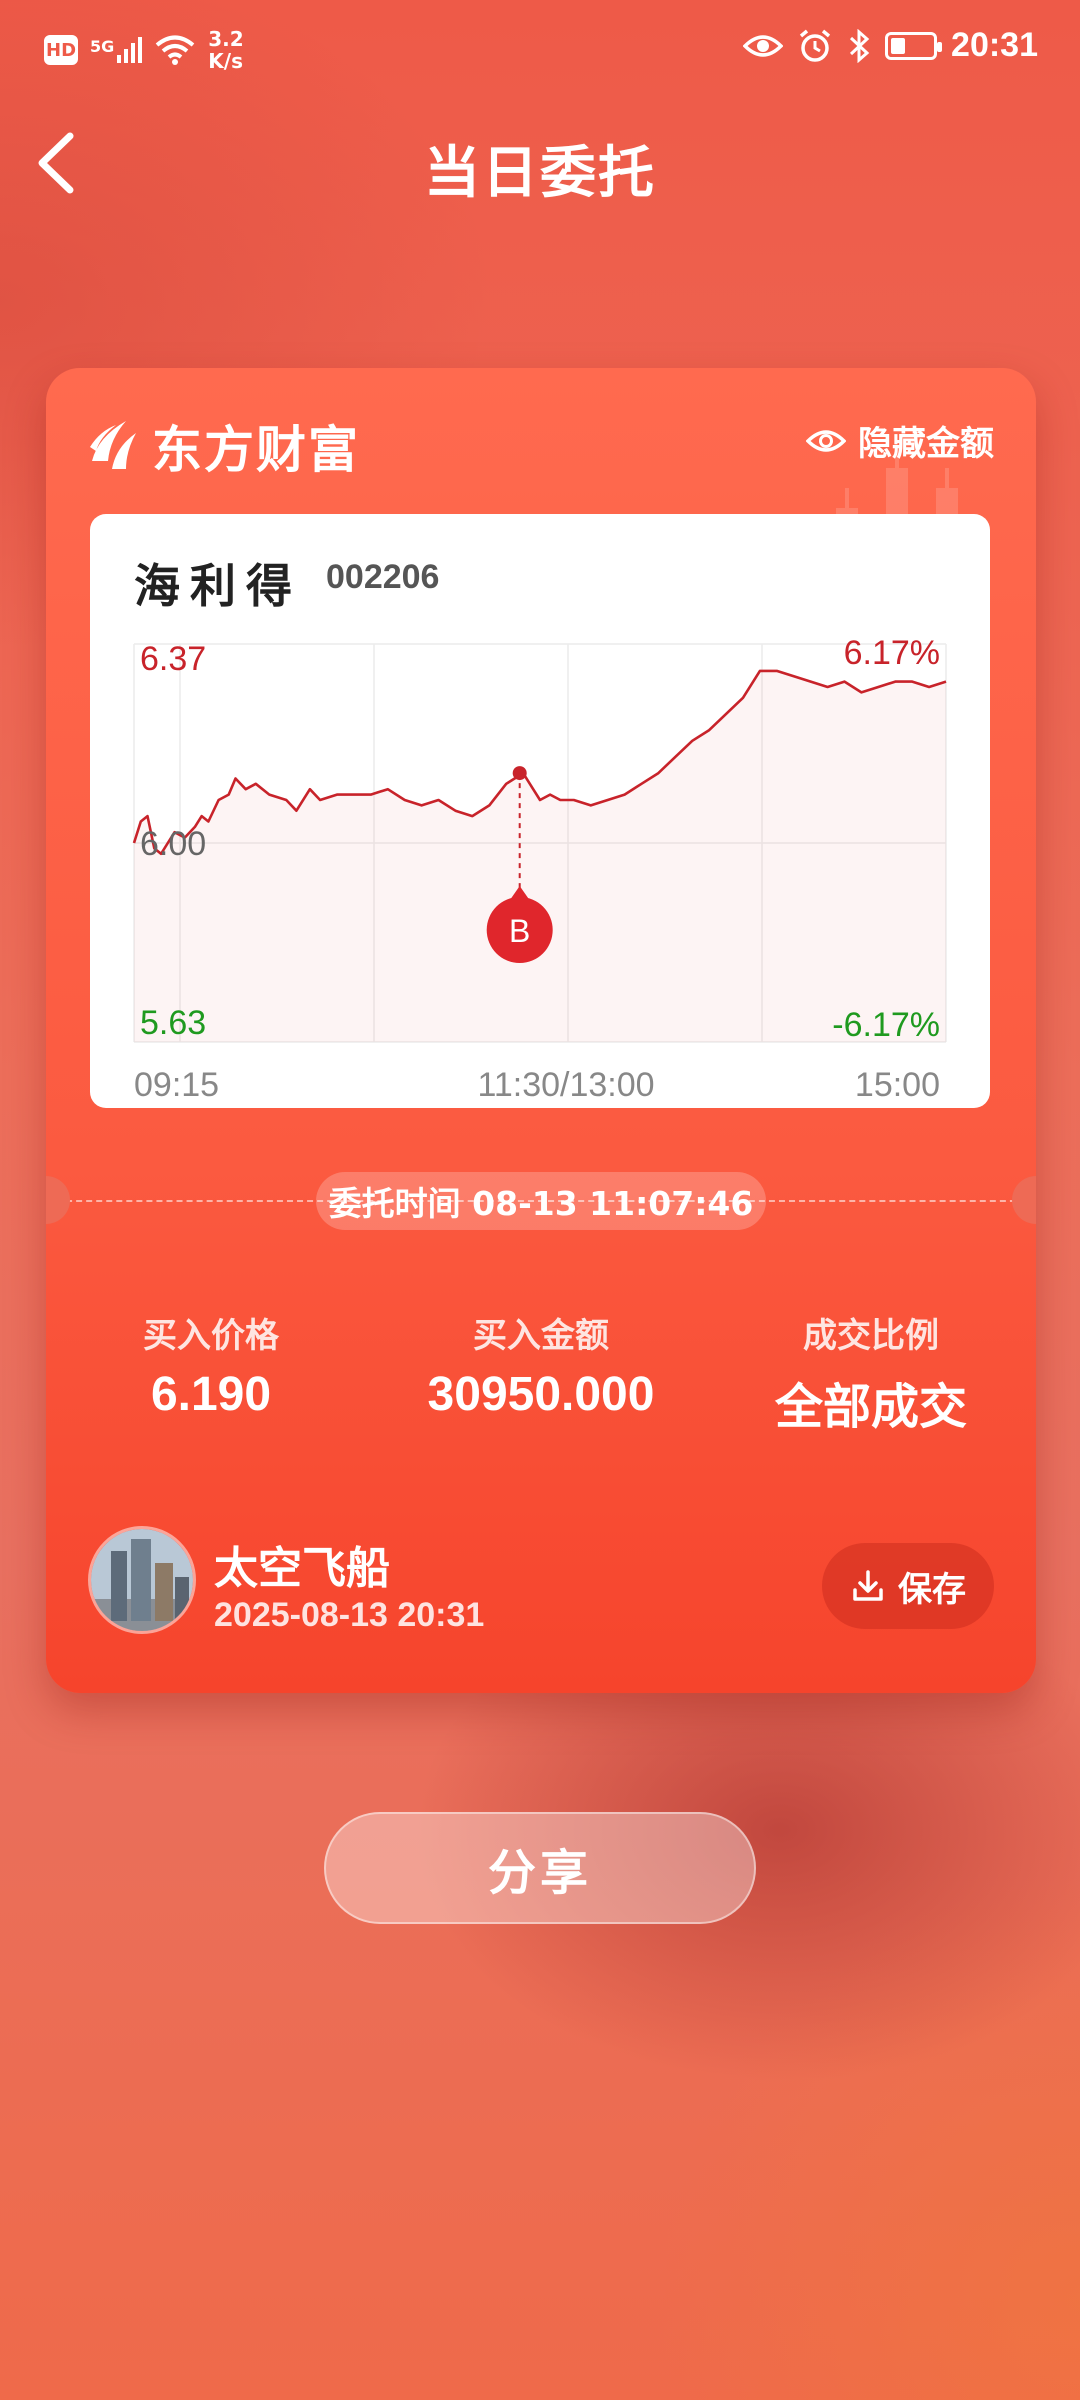 The height and width of the screenshot is (2400, 1080). What do you see at coordinates (175, 50) in the screenshot?
I see `wifi-icon` at bounding box center [175, 50].